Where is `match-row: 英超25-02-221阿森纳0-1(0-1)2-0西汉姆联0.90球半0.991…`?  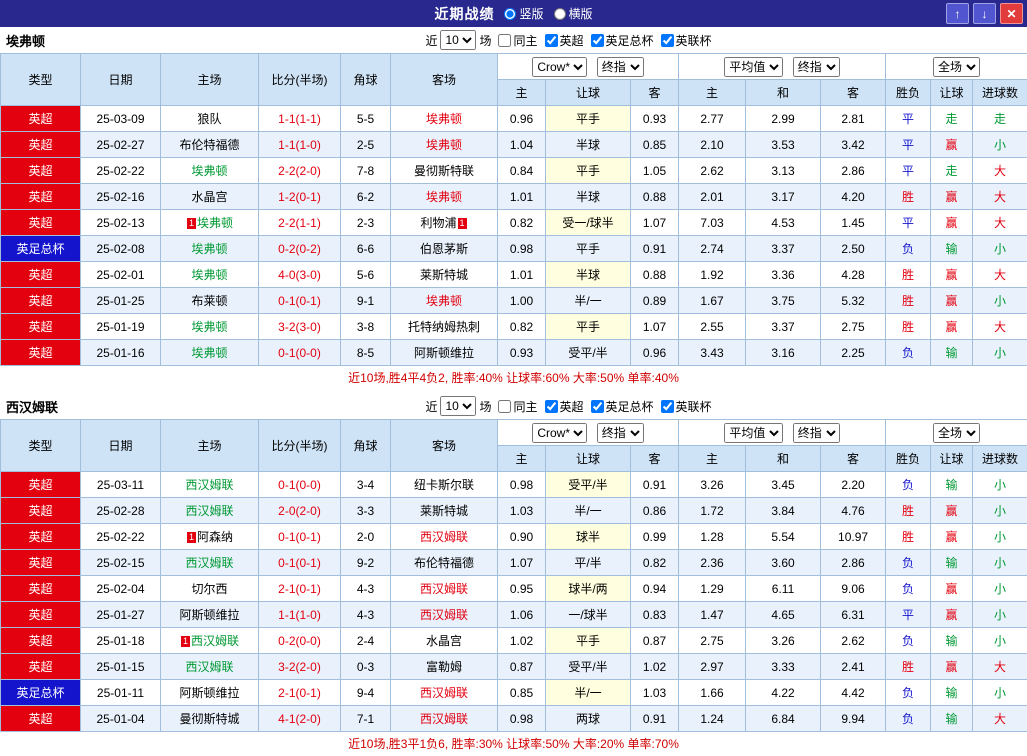
match-row: 英超25-02-221阿森纳0-1(0-1)2-0西汉姆联0.90球半0.991… is located at coordinates (514, 537).